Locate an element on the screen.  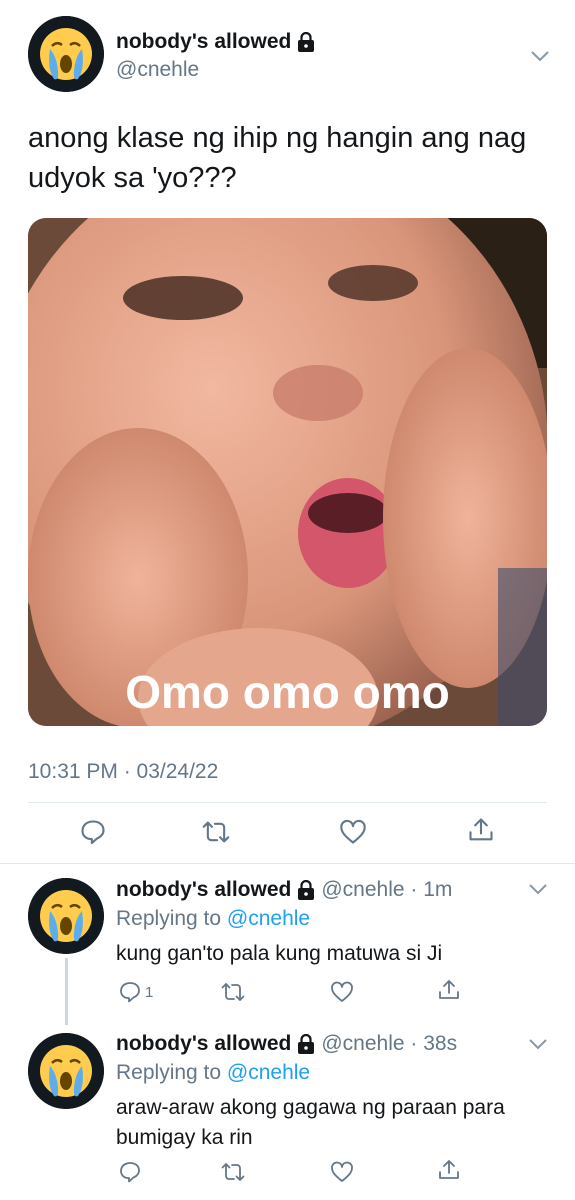
reply-meta: @cnehle · 38s is located at coordinates (389, 1043).